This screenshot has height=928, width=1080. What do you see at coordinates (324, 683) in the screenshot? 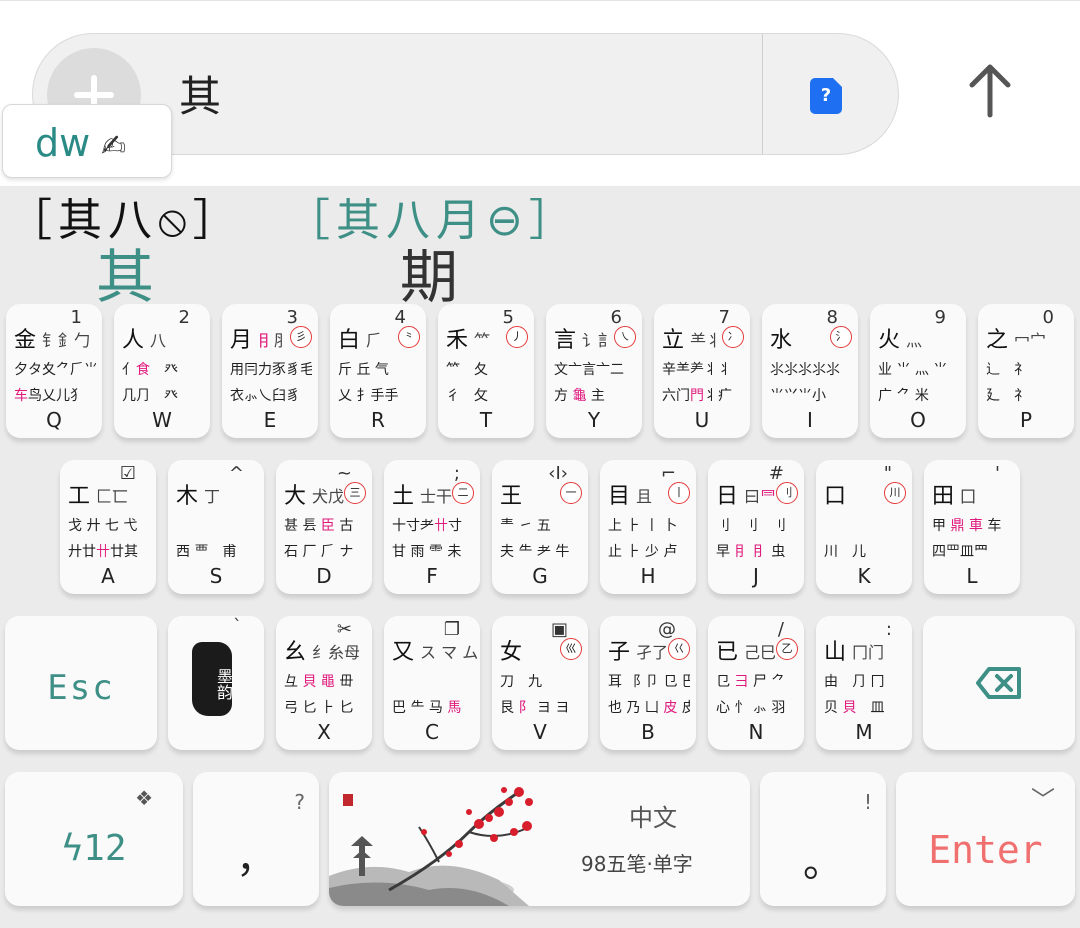
I see `key-x: ✂ 幺纟糸母彑 ⾙ 黽 毌弓 匕 ⺊ 匕 X` at bounding box center [324, 683].